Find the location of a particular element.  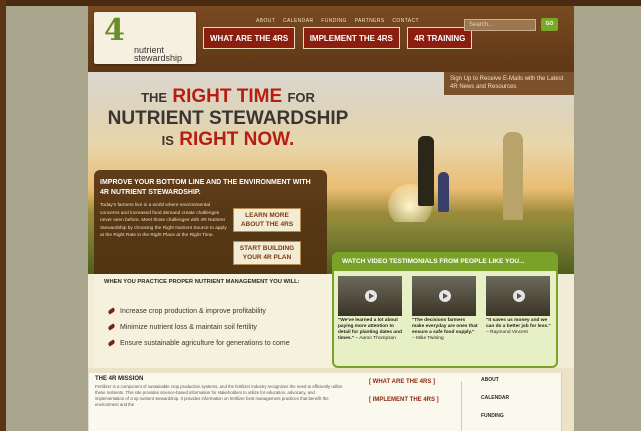

headline-line1: THE RIGHT TIME FOR is located at coordinates (228, 97).